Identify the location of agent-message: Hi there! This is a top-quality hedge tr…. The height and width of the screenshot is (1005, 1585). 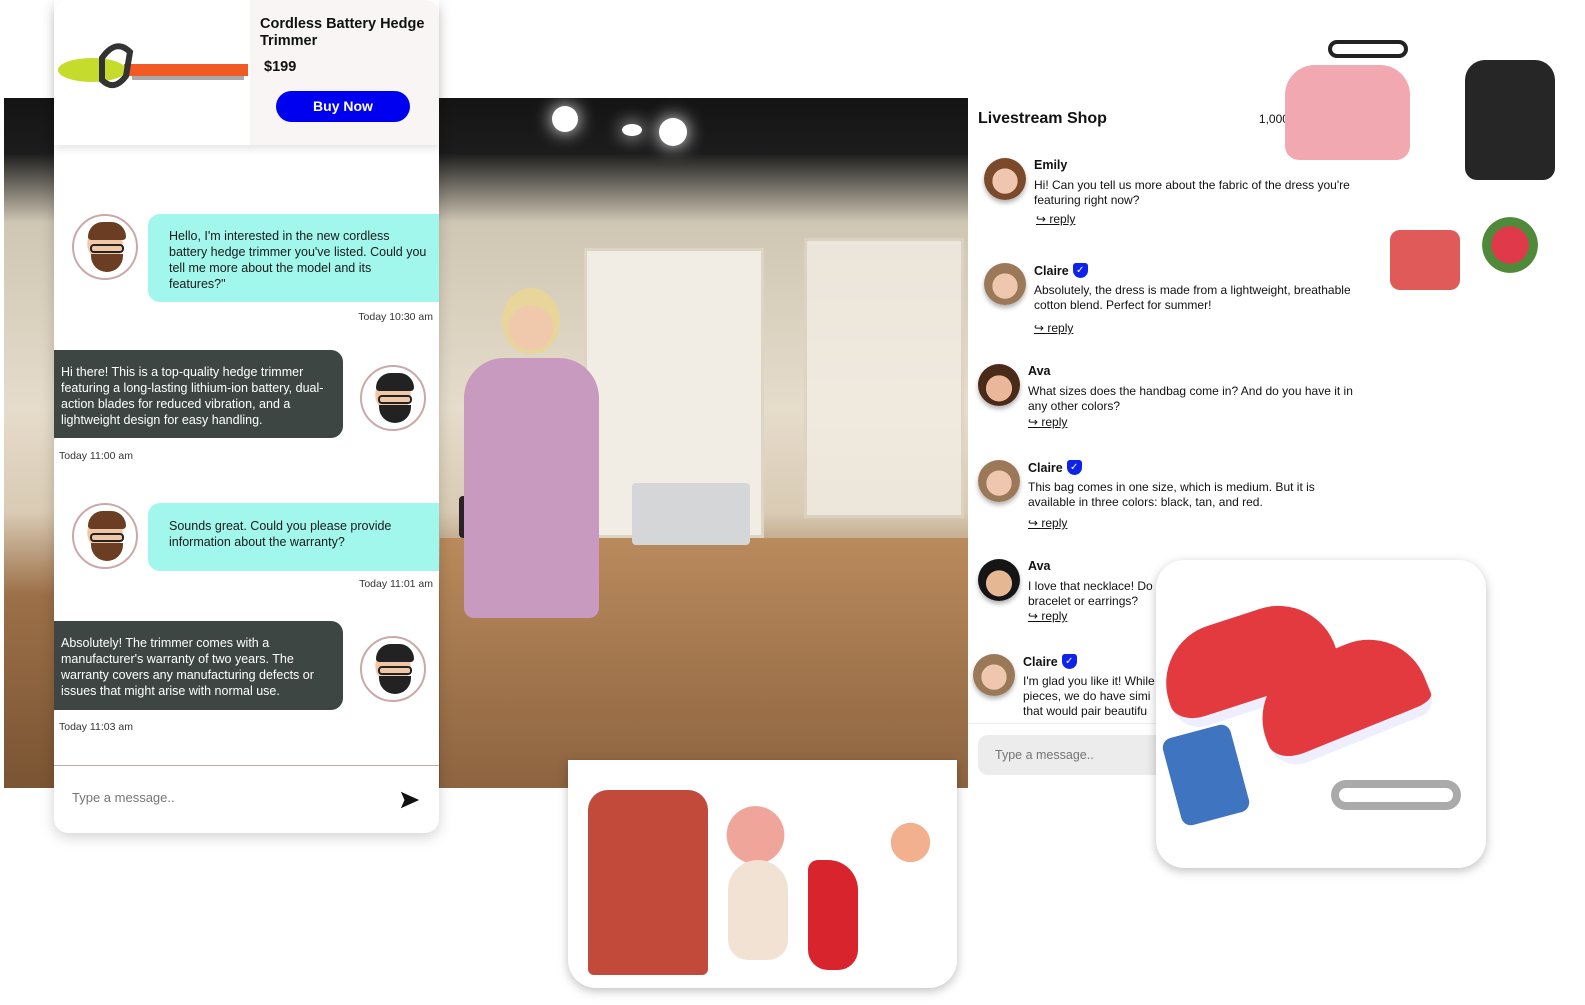
(198, 394).